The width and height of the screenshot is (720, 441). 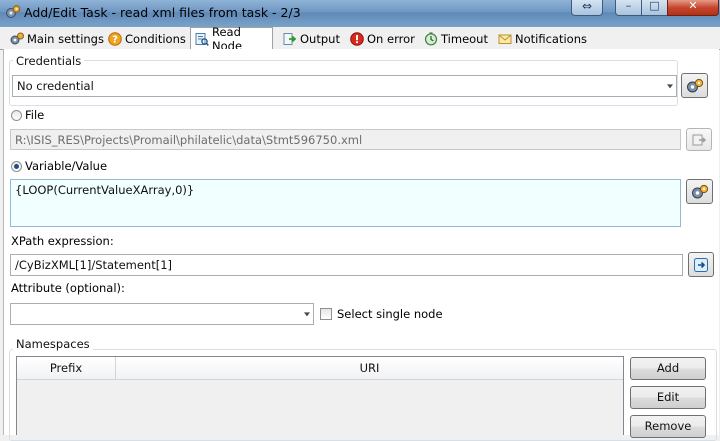 I want to click on xpath-label: XPath expression:, so click(x=62, y=241).